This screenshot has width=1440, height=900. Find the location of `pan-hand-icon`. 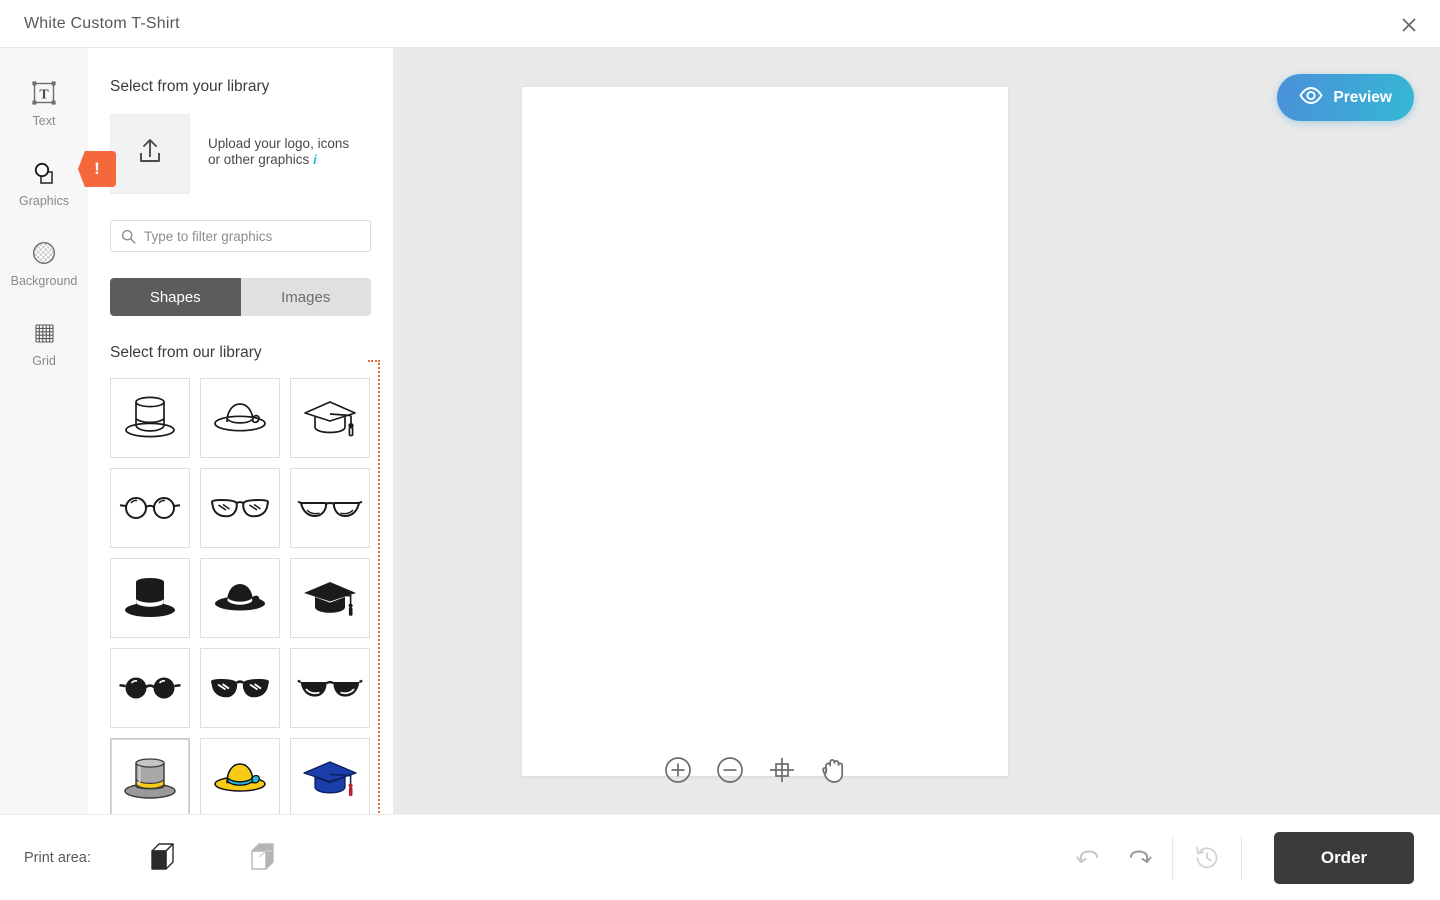

pan-hand-icon is located at coordinates (833, 770).